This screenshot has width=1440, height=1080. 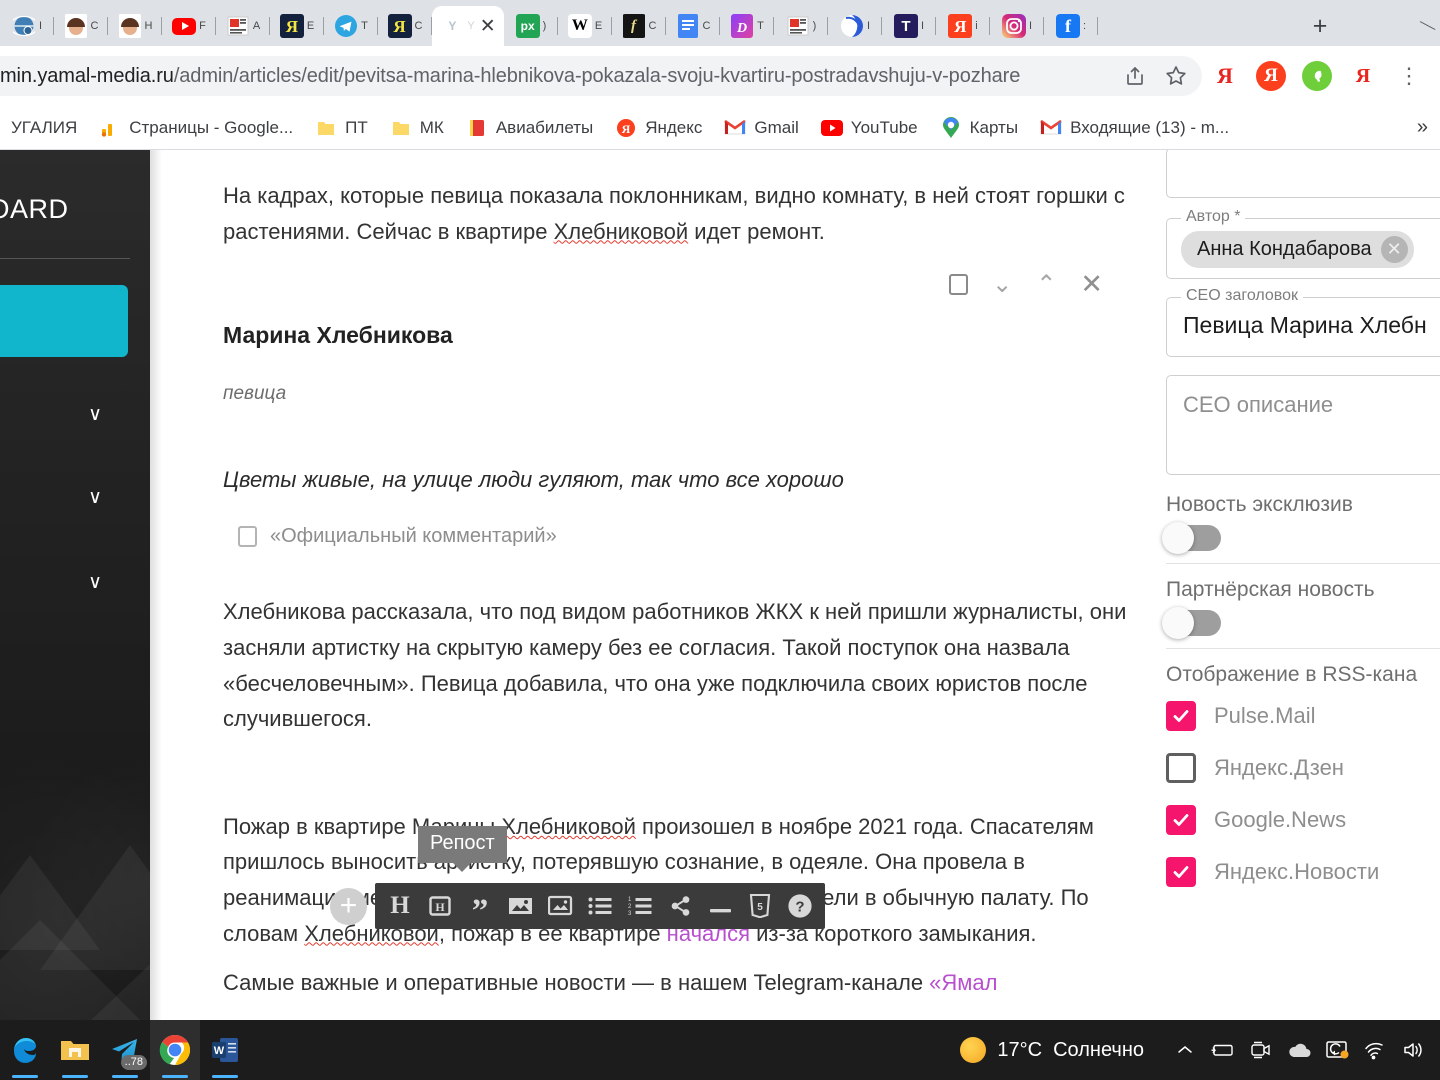 I want to click on yandex-metrika-extension: Я, so click(x=1363, y=76).